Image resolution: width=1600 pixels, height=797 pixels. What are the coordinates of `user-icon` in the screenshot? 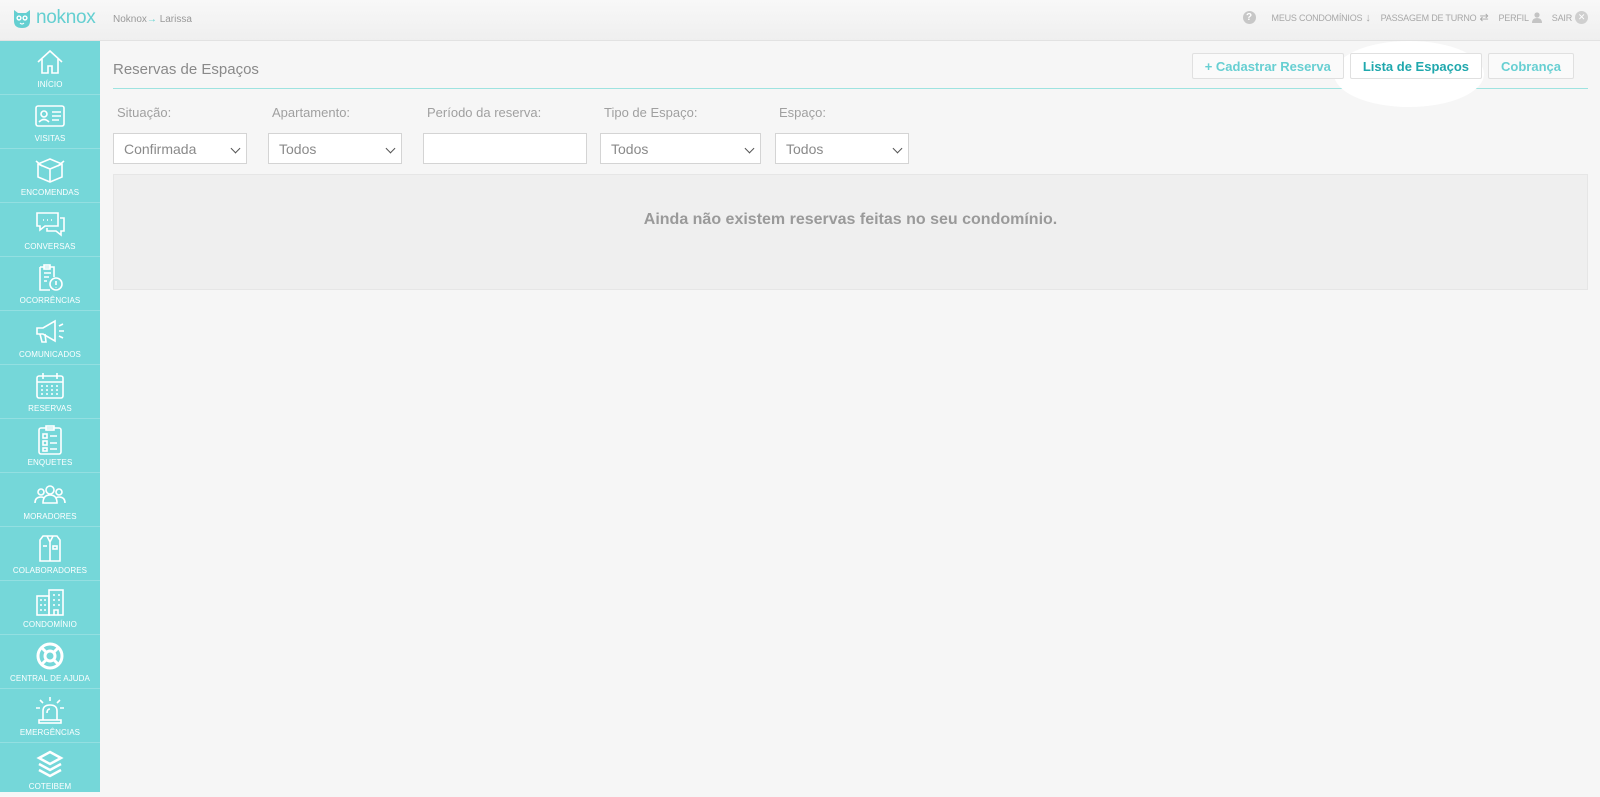 It's located at (1536, 17).